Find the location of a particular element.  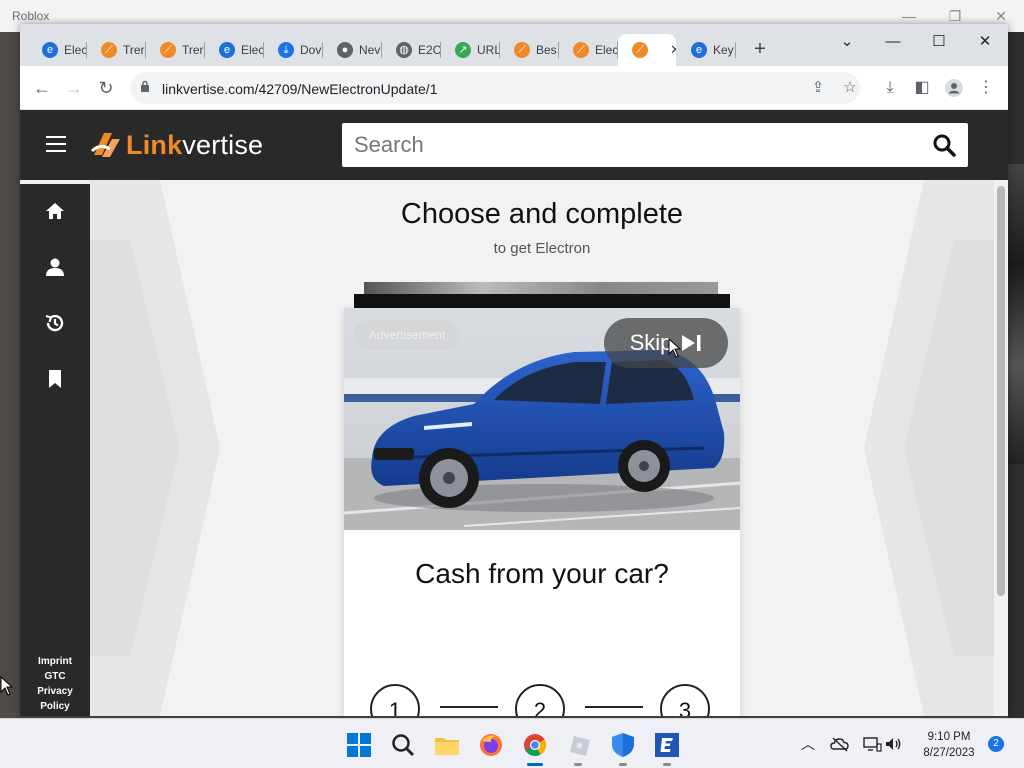

browser-tab: ⟋ Bes is located at coordinates (529, 50).